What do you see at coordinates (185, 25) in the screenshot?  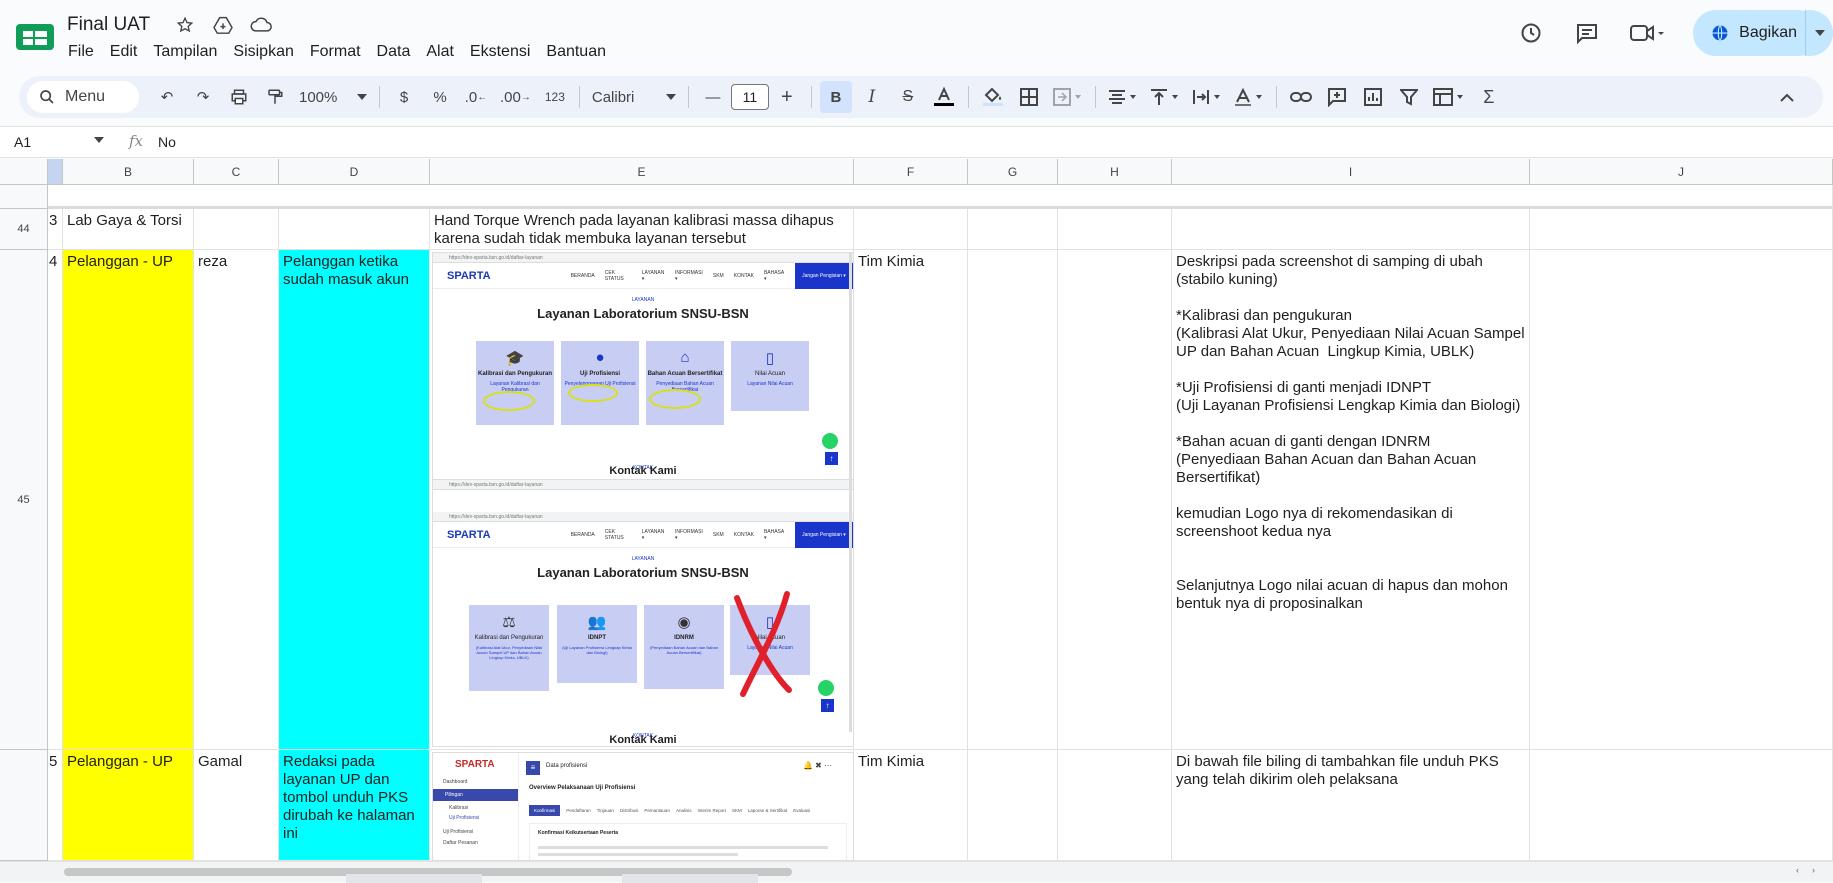 I see `star-icon` at bounding box center [185, 25].